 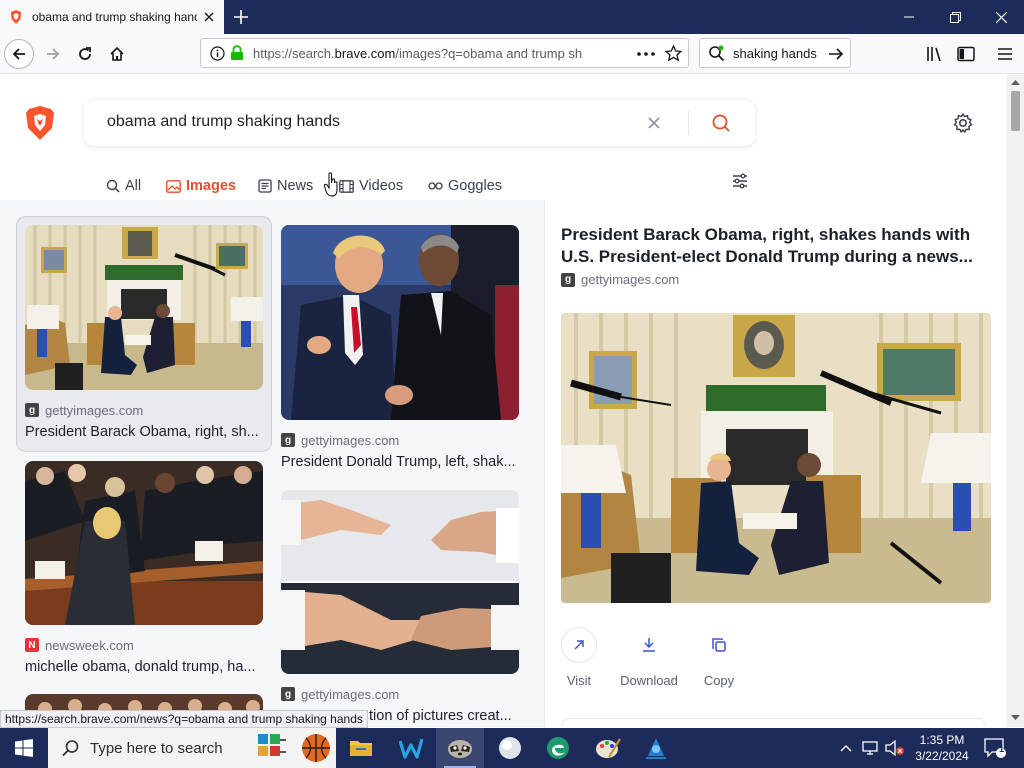 What do you see at coordinates (209, 17) in the screenshot?
I see `tab-close-icon` at bounding box center [209, 17].